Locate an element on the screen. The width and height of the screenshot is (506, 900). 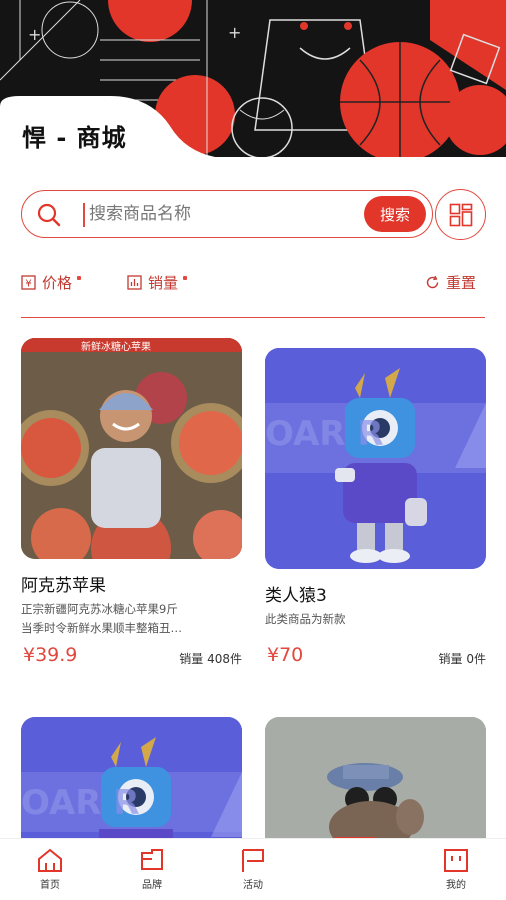
product-card is located at coordinates (375, 782).